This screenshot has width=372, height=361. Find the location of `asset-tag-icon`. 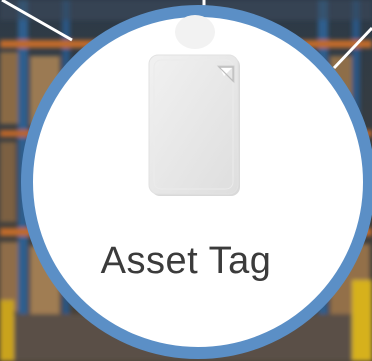

asset-tag-icon is located at coordinates (194, 125).